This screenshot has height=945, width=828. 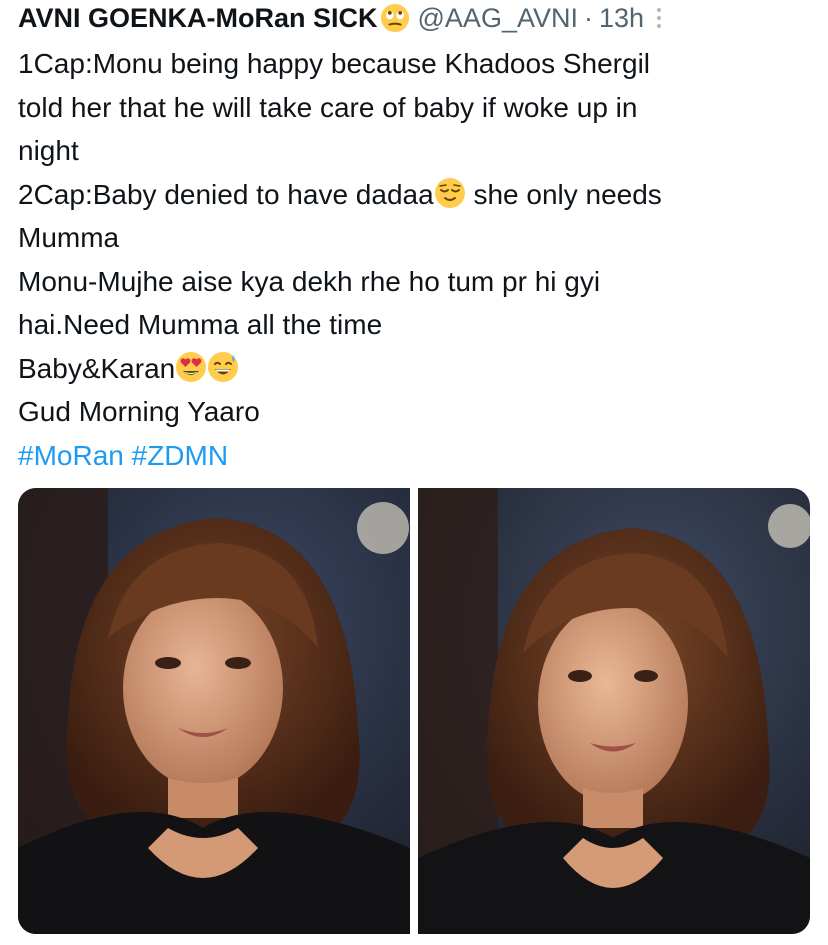 I want to click on text-line-monu-2: hai.Need Mumma all the time, so click(x=200, y=324).